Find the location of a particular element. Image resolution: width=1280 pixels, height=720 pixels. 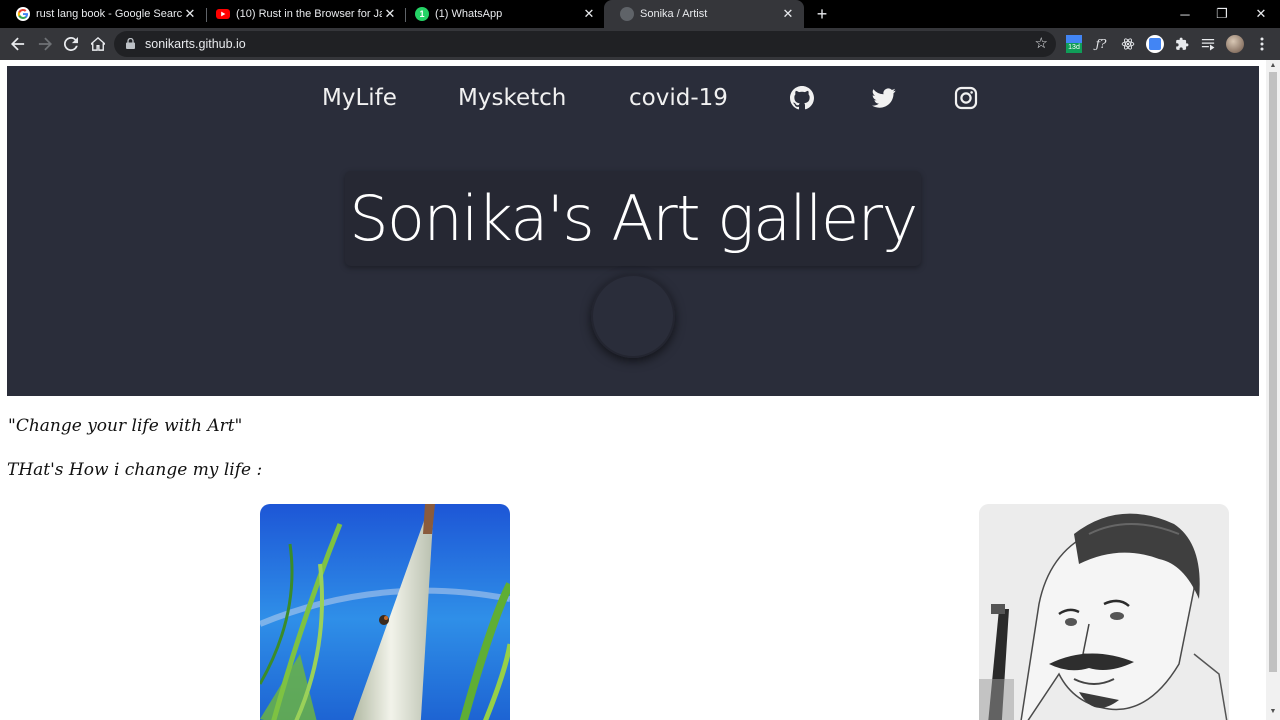

forward-arrow-icon is located at coordinates (45, 44).